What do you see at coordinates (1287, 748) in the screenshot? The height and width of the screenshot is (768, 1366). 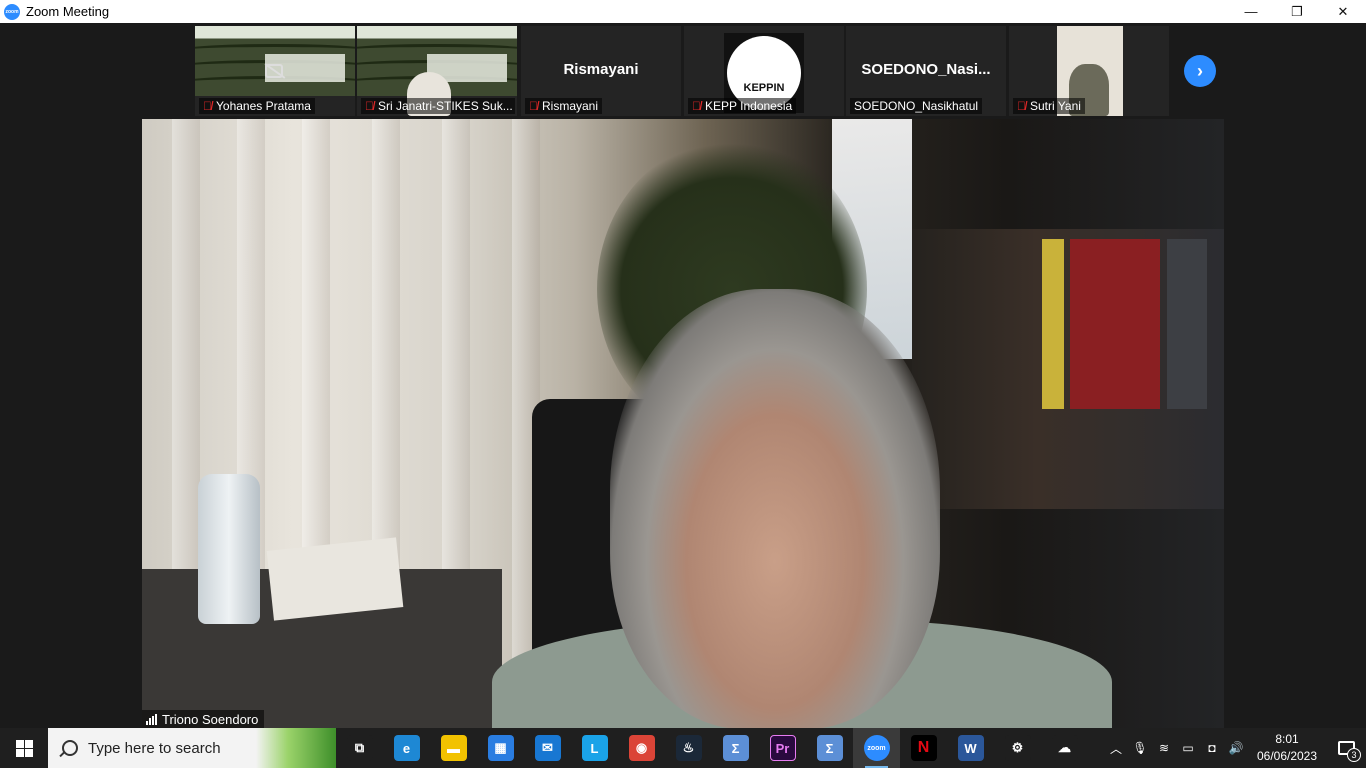 I see `clock: 8:01 06/06/2023` at bounding box center [1287, 748].